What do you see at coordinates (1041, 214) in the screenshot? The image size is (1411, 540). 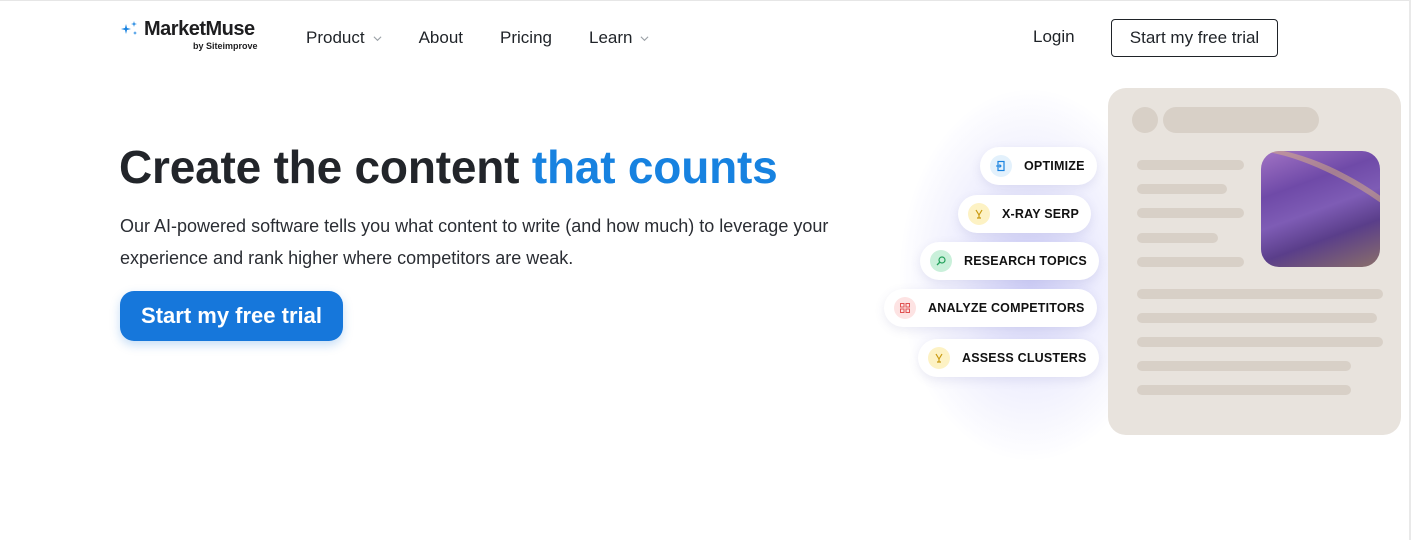 I see `feature-pill-label: X-RAY SERP` at bounding box center [1041, 214].